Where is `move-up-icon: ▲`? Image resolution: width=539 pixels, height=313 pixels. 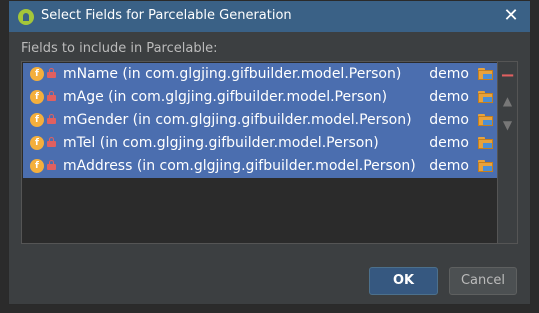 move-up-icon: ▲ is located at coordinates (507, 101).